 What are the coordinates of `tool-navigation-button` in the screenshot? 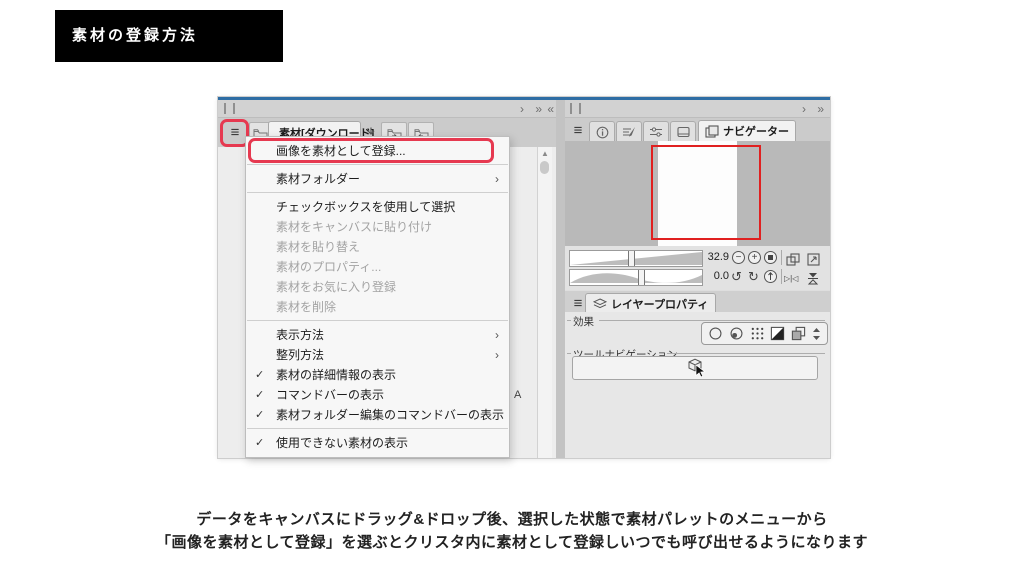 It's located at (695, 368).